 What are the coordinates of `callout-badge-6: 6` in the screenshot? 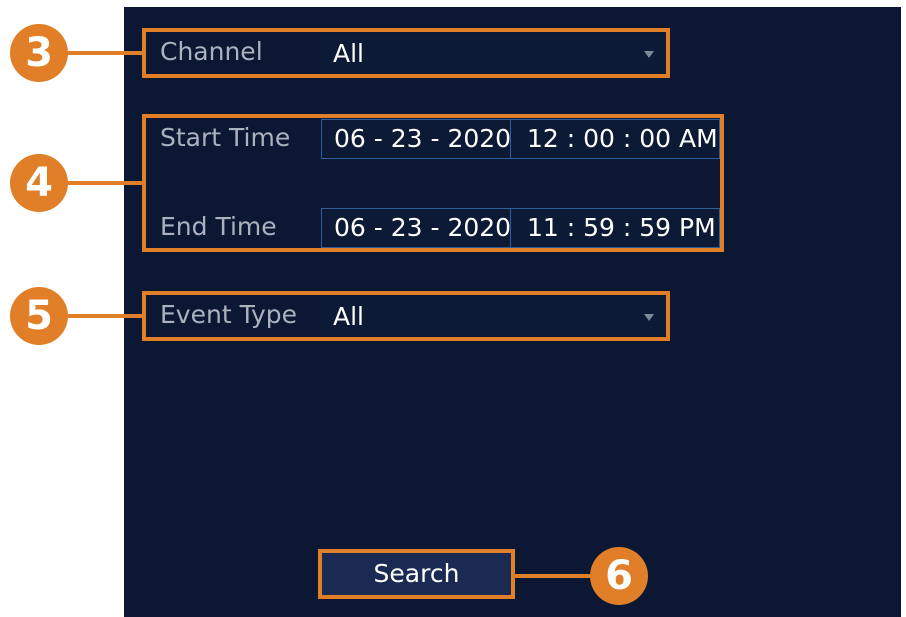 It's located at (619, 576).